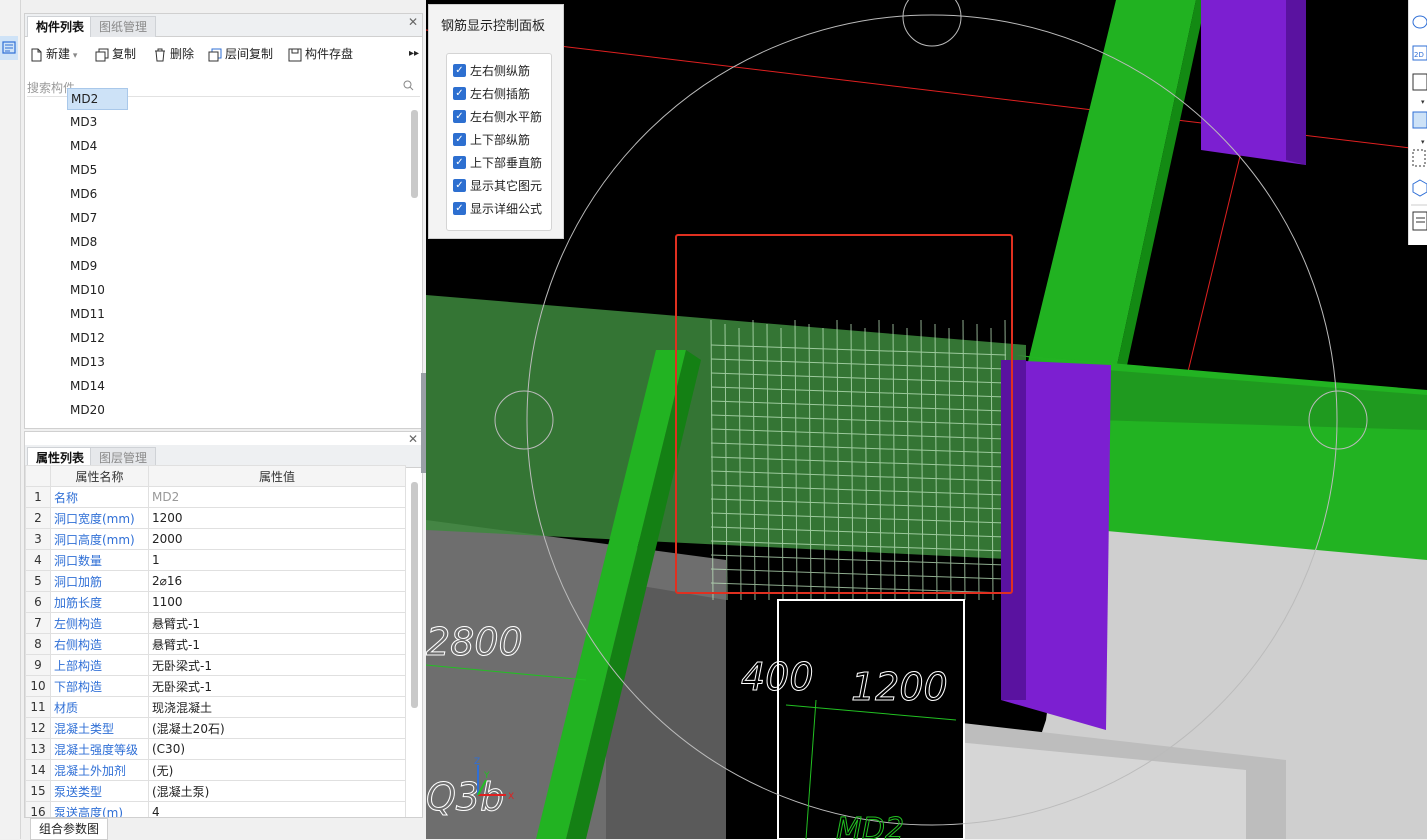  What do you see at coordinates (83, 218) in the screenshot?
I see `list-item: MD7` at bounding box center [83, 218].